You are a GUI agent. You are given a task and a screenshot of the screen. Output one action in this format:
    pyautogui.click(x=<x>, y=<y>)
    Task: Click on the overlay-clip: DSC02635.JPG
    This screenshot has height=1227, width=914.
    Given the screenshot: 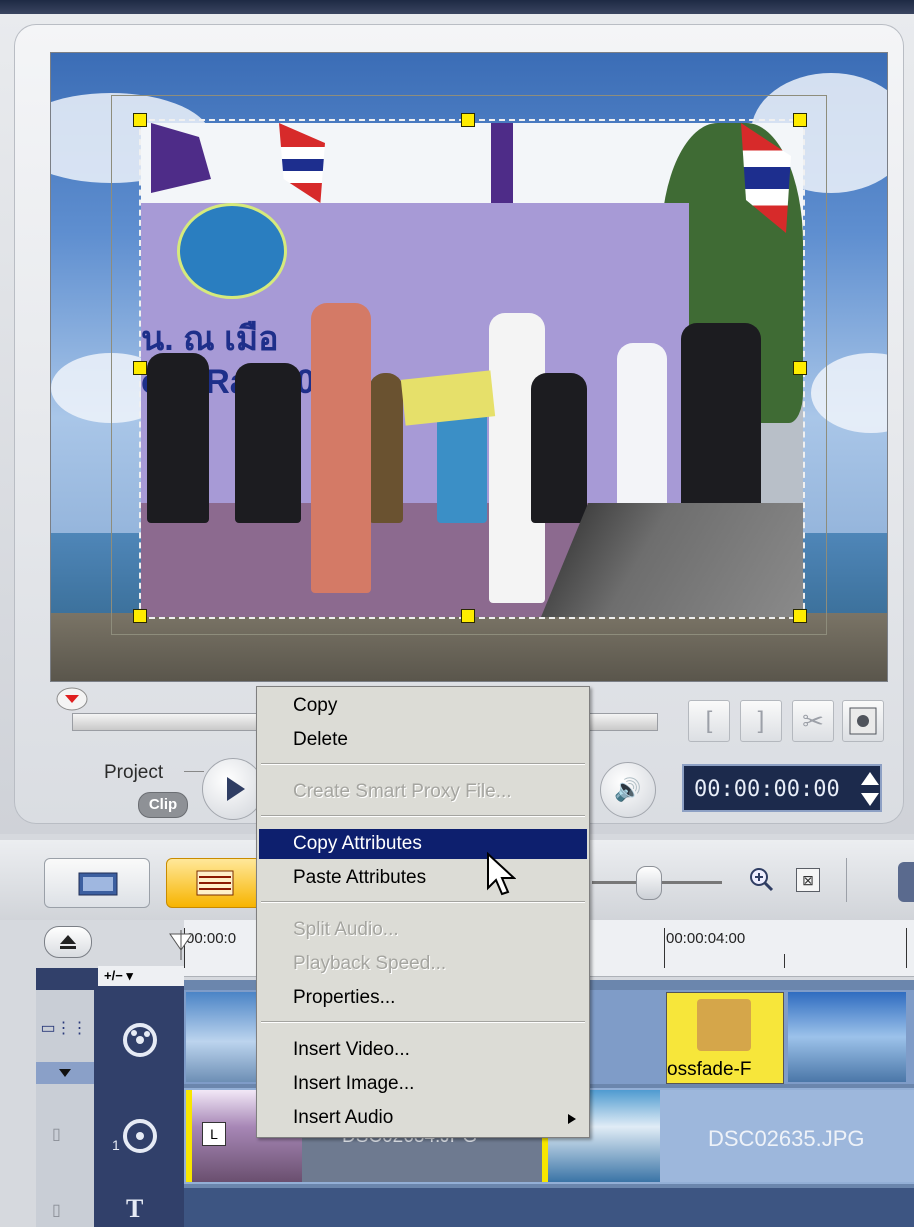 What is the action you would take?
    pyautogui.click(x=787, y=1136)
    